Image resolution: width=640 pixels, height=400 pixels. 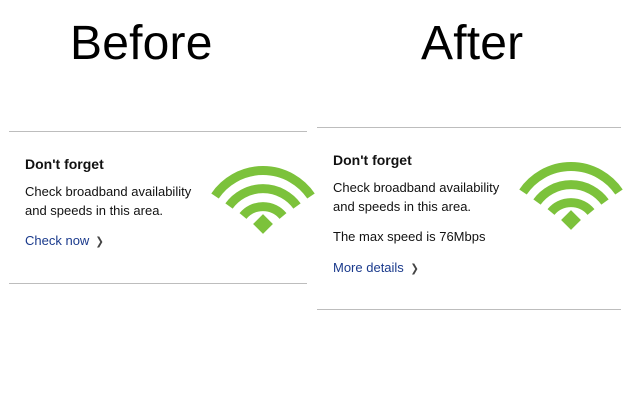 What do you see at coordinates (57, 240) in the screenshot?
I see `check-now-label: Check now` at bounding box center [57, 240].